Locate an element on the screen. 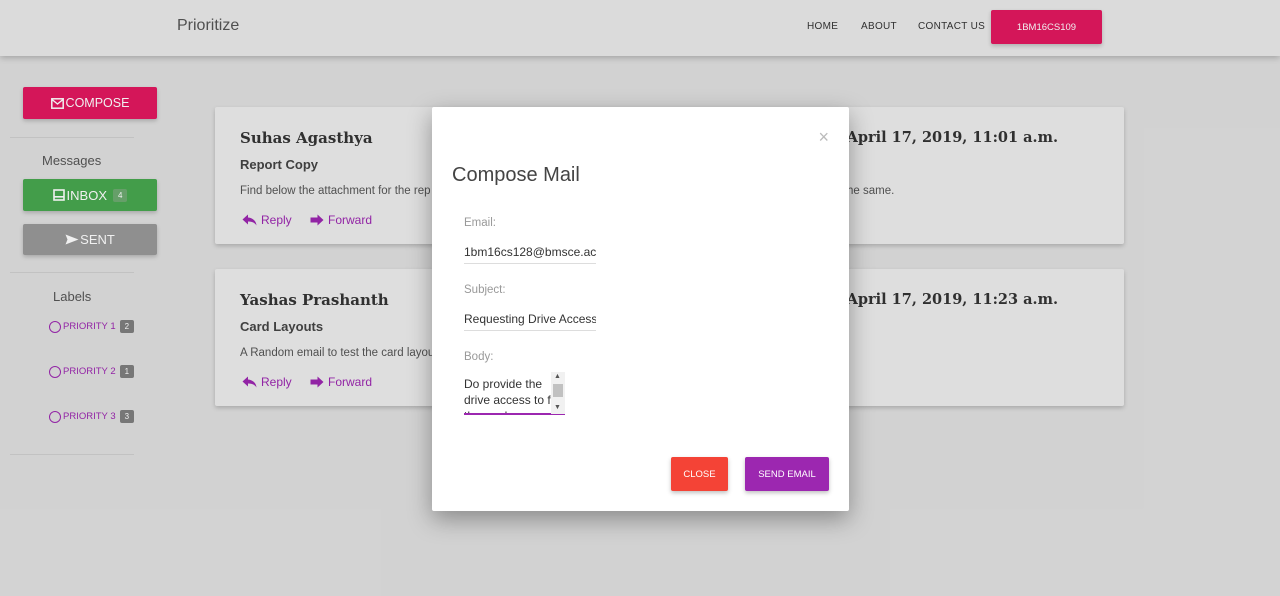 The image size is (1280, 596). close-icon: × is located at coordinates (823, 137).